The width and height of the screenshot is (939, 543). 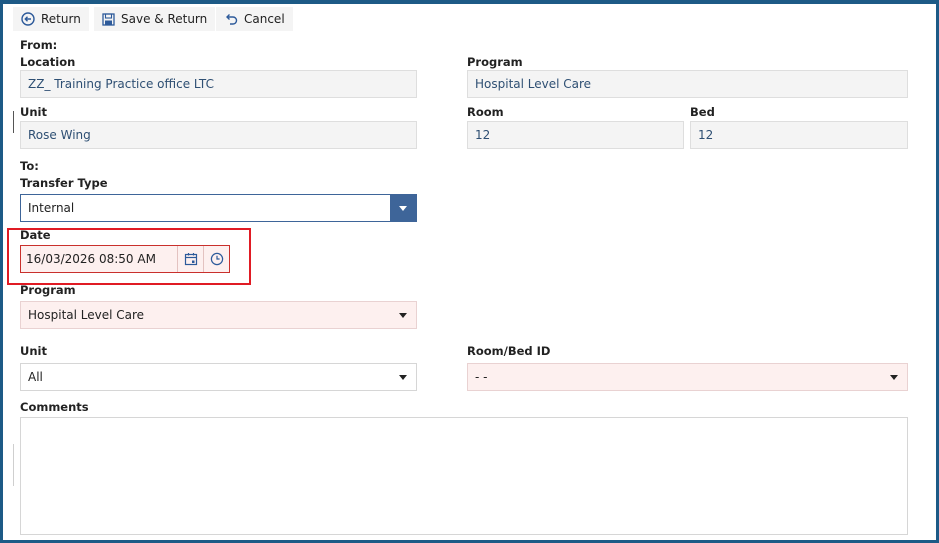 What do you see at coordinates (13, 465) in the screenshot?
I see `scroll-indicator-lower` at bounding box center [13, 465].